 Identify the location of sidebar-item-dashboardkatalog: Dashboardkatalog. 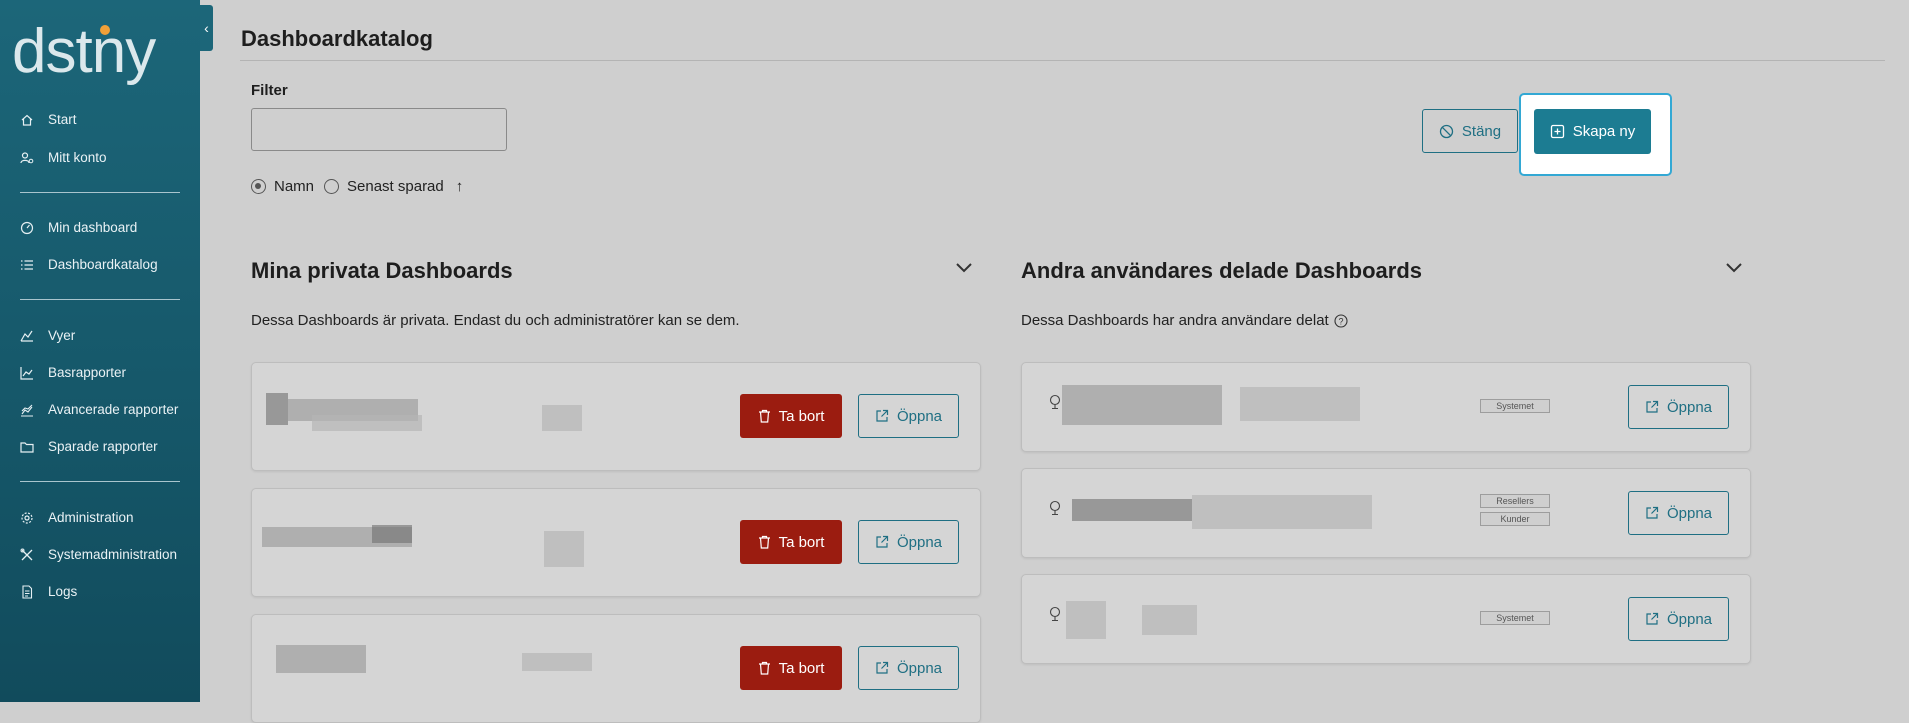
(89, 264).